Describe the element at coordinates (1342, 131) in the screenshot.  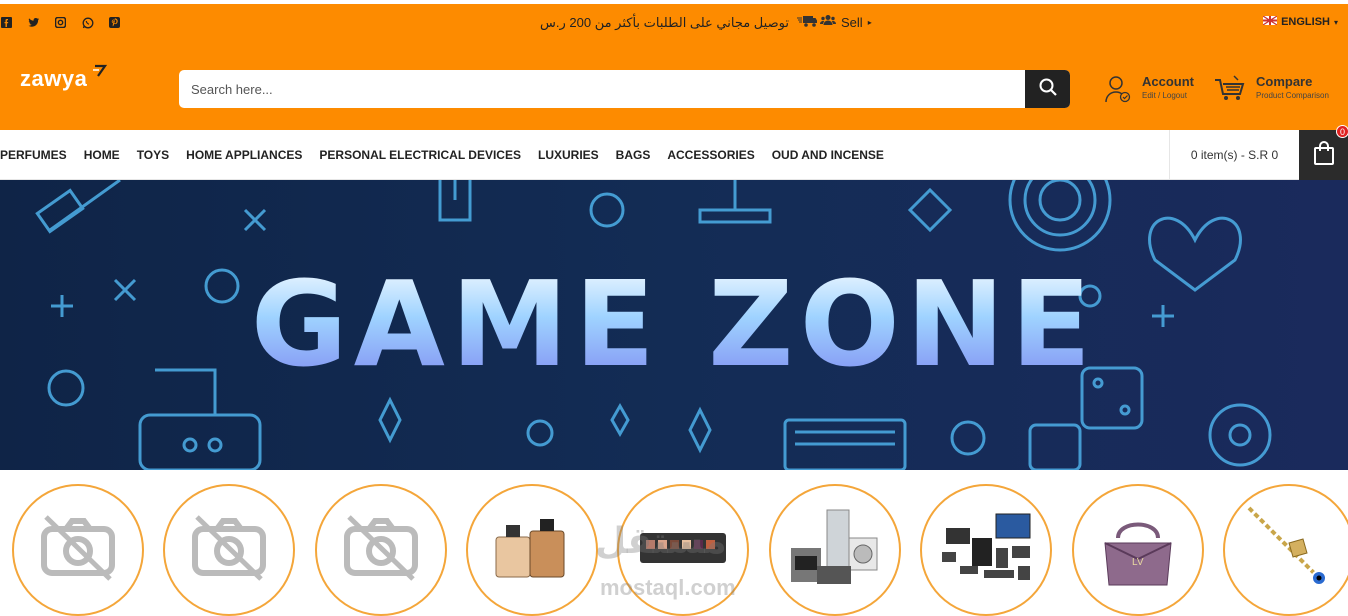
I see `cart-count-badge: 0` at that location.